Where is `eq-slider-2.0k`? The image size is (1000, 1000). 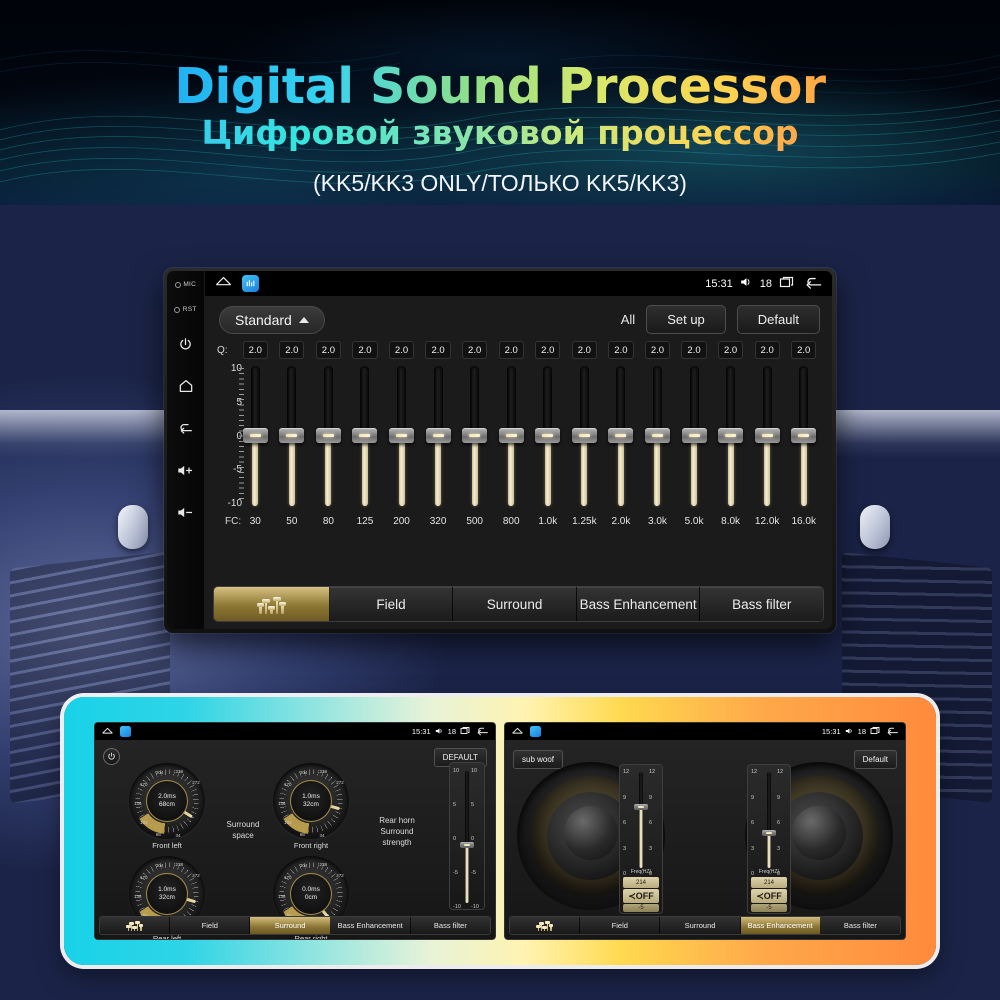 eq-slider-2.0k is located at coordinates (621, 436).